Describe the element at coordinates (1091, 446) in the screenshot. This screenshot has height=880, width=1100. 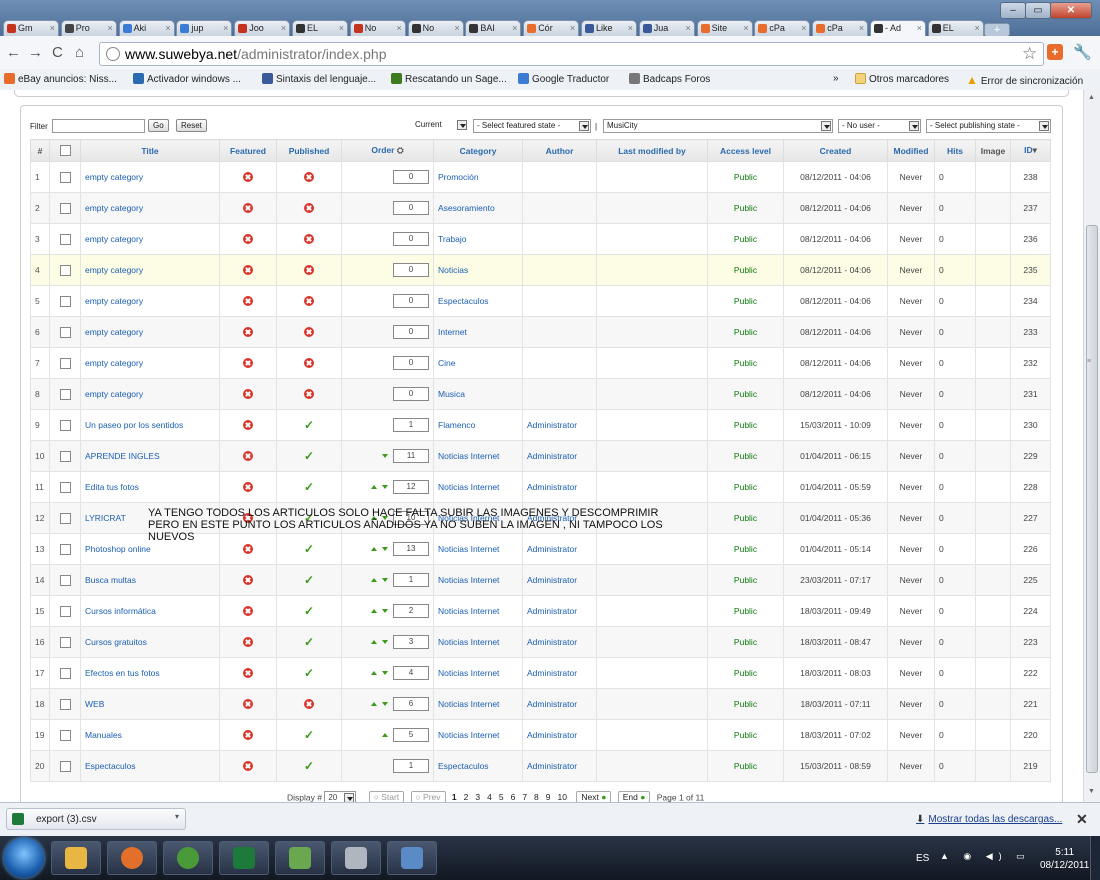
I see `page-scrollbar: ▲ ≡ ▼` at that location.